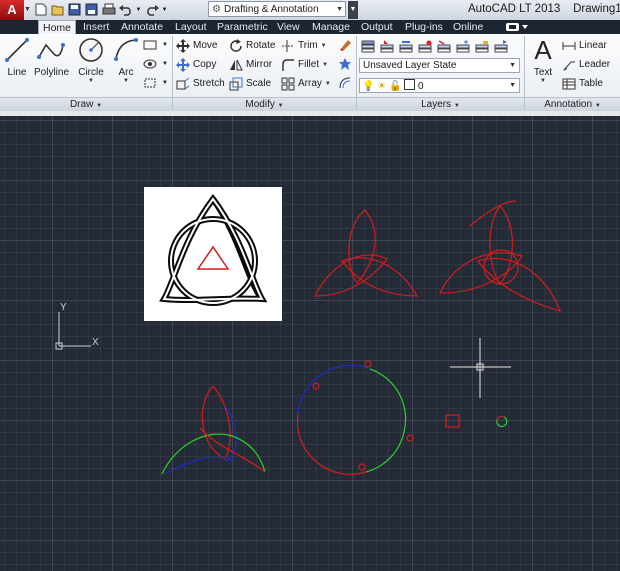 This screenshot has height=571, width=620. I want to click on layer-freeze-icon, so click(463, 46).